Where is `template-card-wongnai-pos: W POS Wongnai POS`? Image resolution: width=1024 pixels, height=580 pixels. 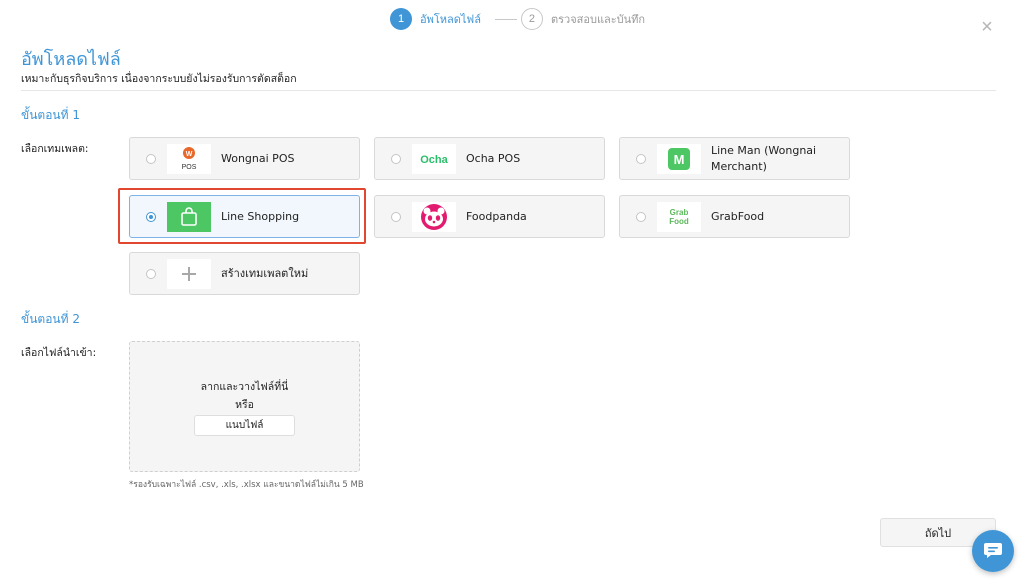 template-card-wongnai-pos: W POS Wongnai POS is located at coordinates (244, 158).